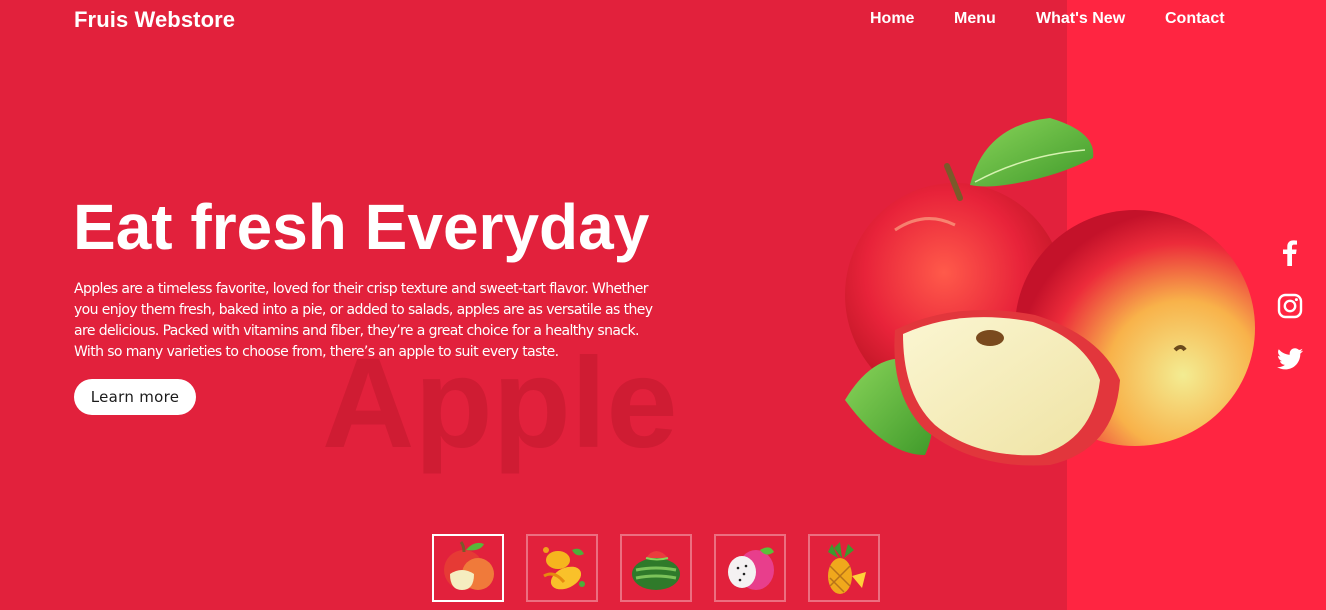 The height and width of the screenshot is (610, 1326). I want to click on twitter-icon, so click(1290, 359).